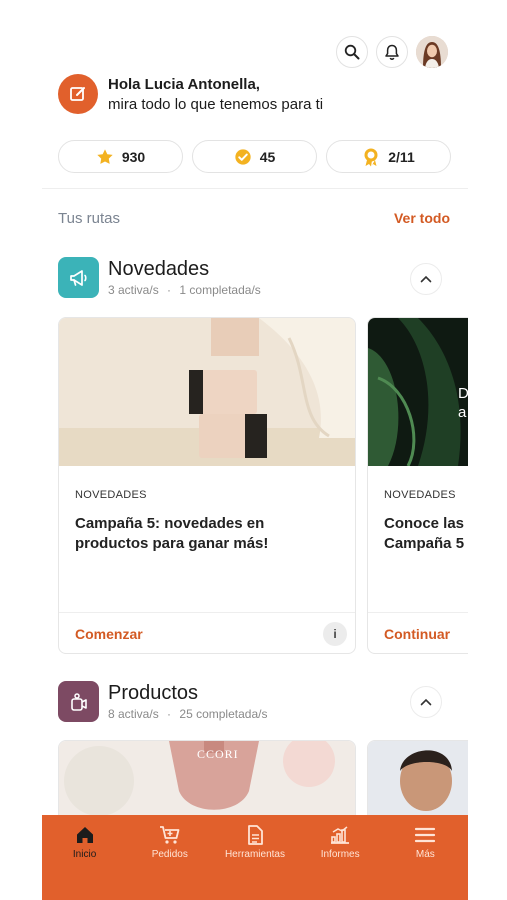  I want to click on section-novedades-stats: 3 activa/s · 1 completada/s, so click(184, 290).